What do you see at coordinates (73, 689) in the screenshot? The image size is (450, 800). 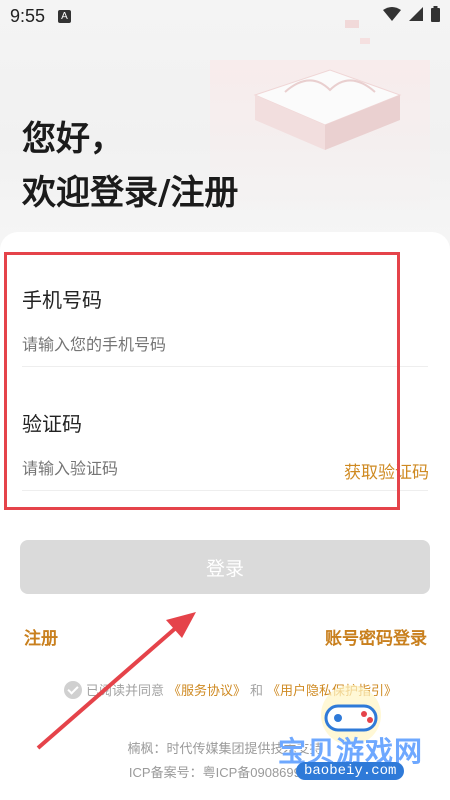 I see `agree-checkbox` at bounding box center [73, 689].